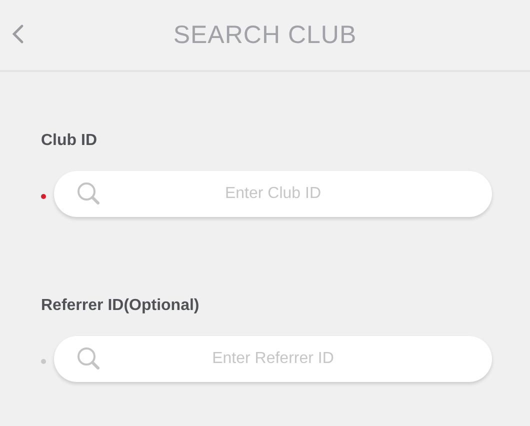  What do you see at coordinates (273, 359) in the screenshot?
I see `search-field: Enter Referrer ID` at bounding box center [273, 359].